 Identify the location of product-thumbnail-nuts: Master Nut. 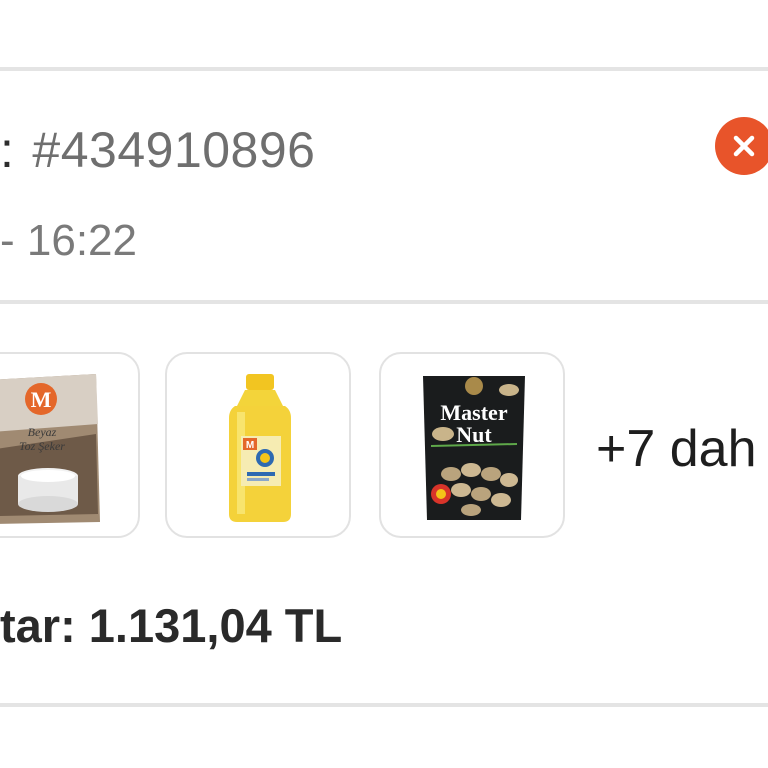
(472, 445).